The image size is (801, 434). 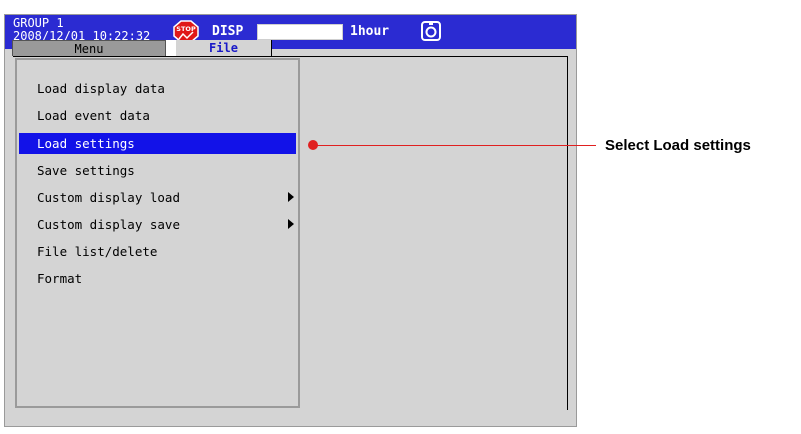 I want to click on menu-item-label: Format, so click(x=60, y=278).